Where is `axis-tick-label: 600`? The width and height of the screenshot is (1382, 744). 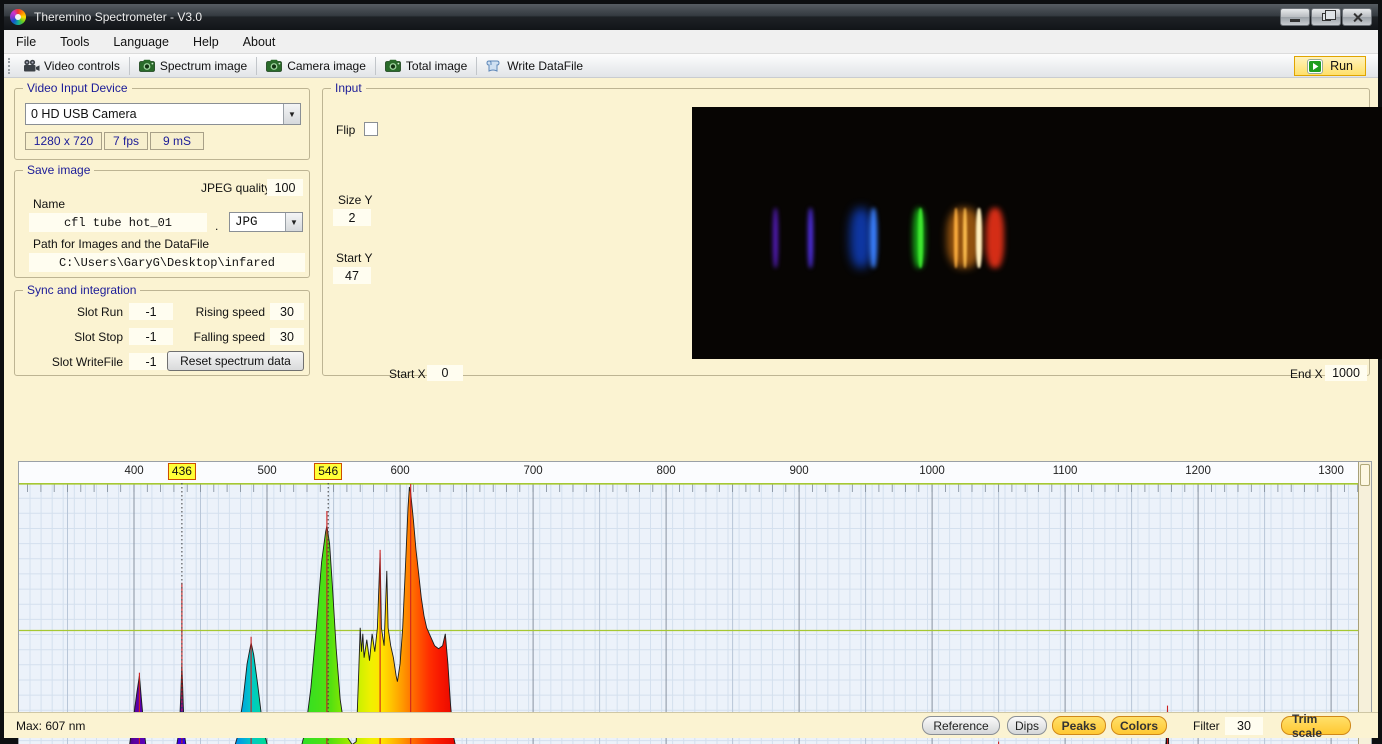 axis-tick-label: 600 is located at coordinates (400, 471).